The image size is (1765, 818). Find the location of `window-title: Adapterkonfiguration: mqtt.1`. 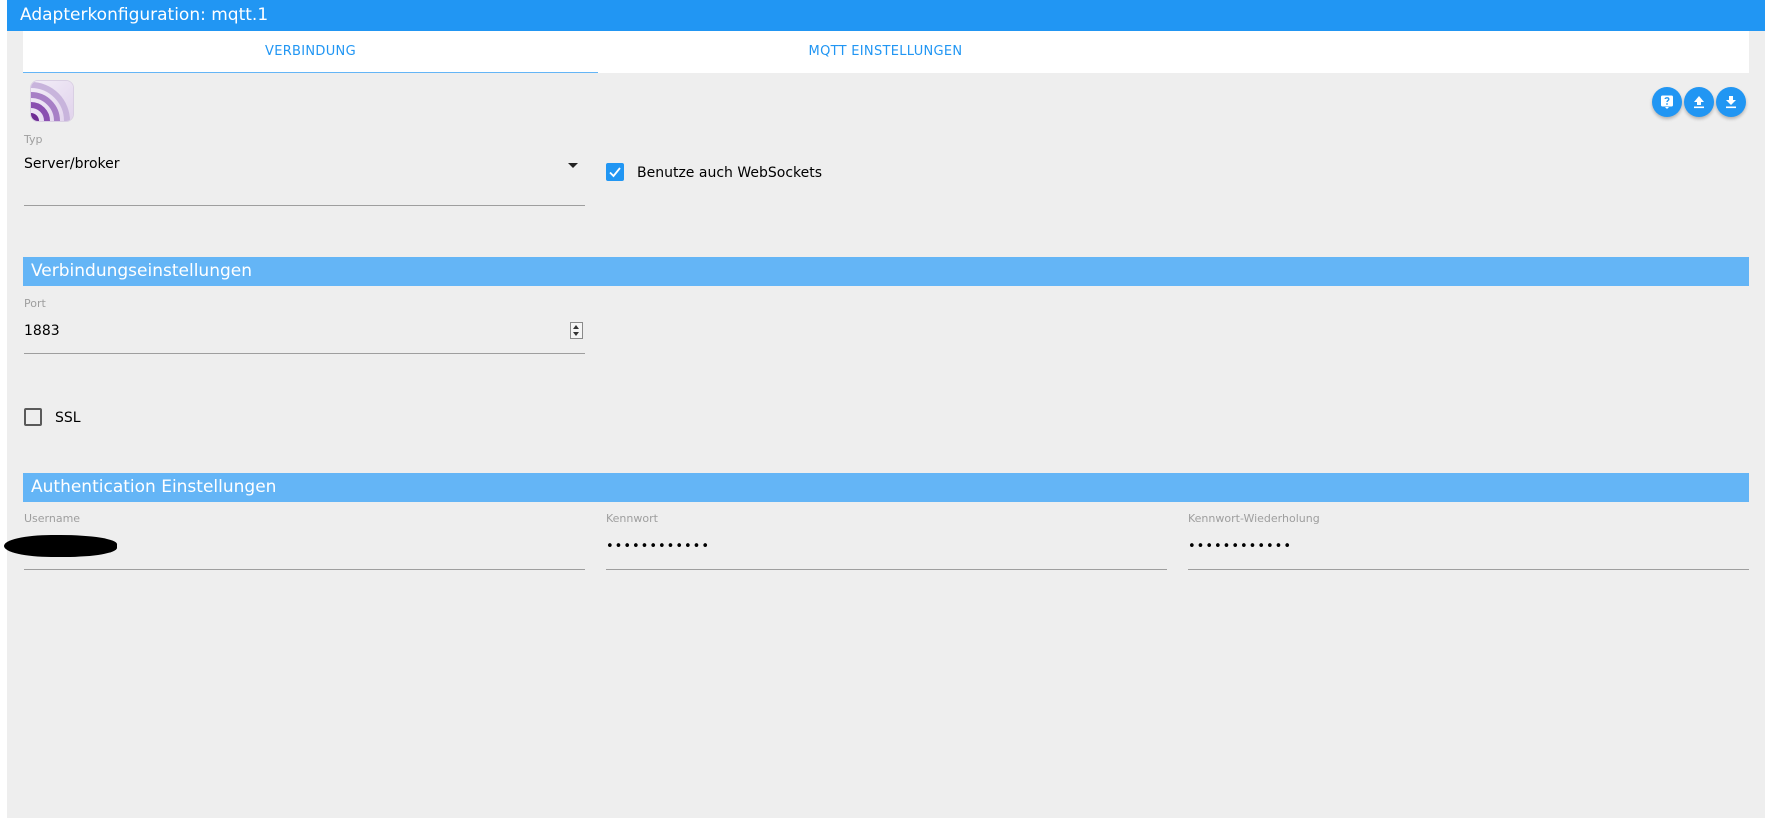

window-title: Adapterkonfiguration: mqtt.1 is located at coordinates (886, 15).